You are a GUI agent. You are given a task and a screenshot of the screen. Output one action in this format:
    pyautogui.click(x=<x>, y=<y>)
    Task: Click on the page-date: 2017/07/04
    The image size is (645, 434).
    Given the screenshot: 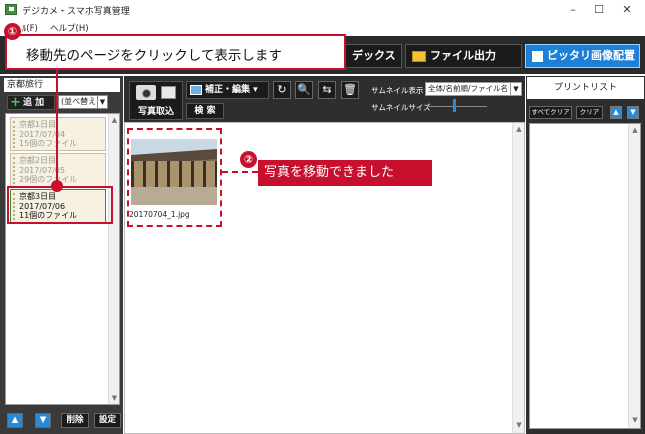 What is the action you would take?
    pyautogui.click(x=42, y=134)
    